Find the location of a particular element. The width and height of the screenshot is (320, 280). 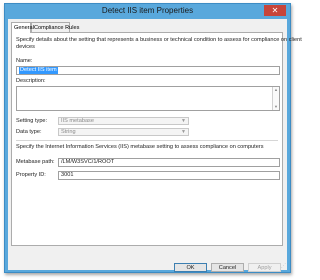

scroll-up-icon: ▲ is located at coordinates (276, 90).